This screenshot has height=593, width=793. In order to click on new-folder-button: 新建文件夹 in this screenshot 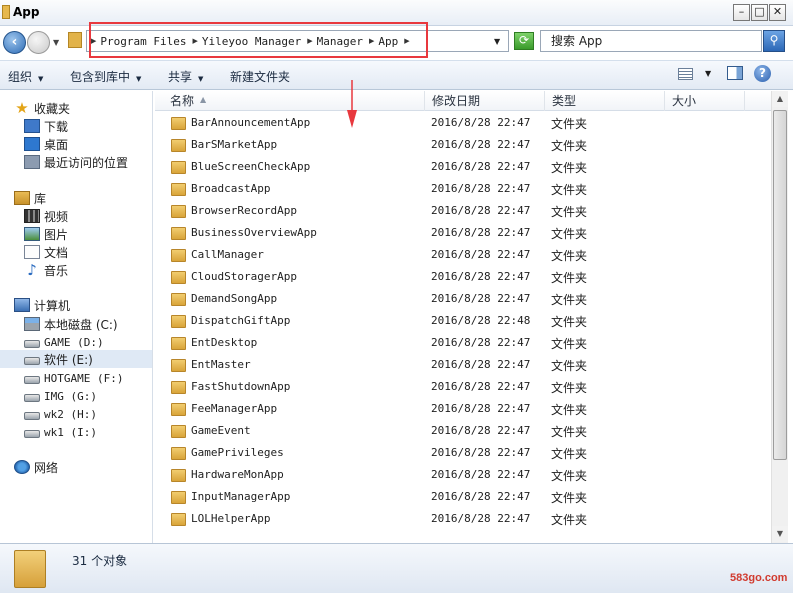, I will do `click(260, 76)`.